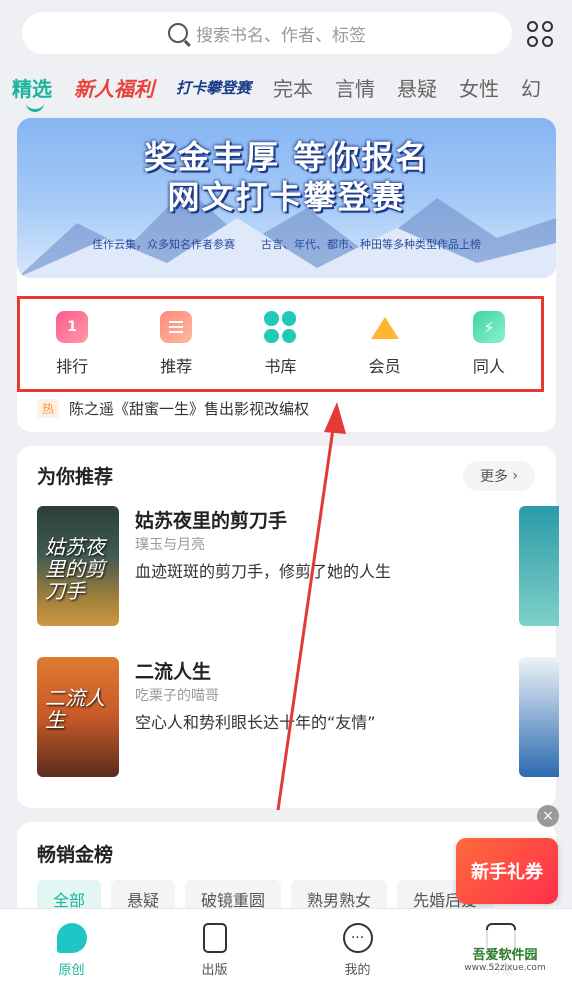 The image size is (572, 988). What do you see at coordinates (286, 244) in the screenshot?
I see `banner-caption: 佳作云集，众多知名作者参赛 古言、年代、都市、种田等多种类型作品上榜` at bounding box center [286, 244].